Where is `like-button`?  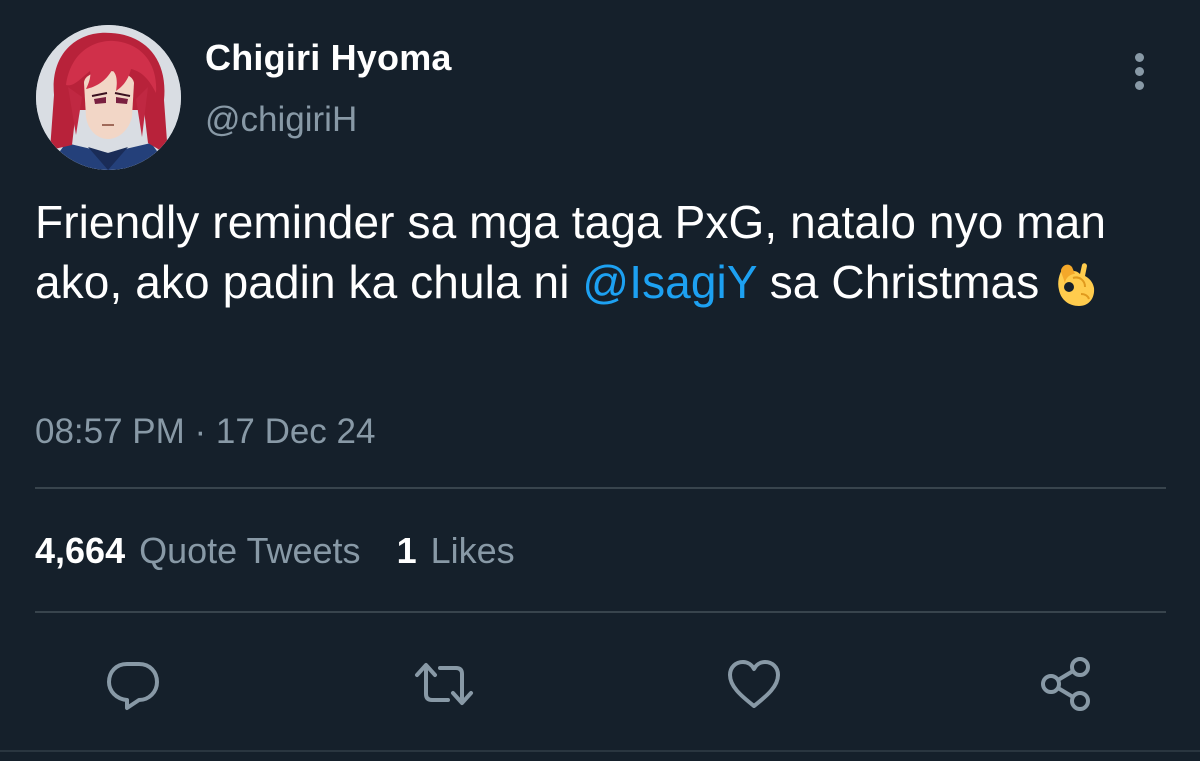 like-button is located at coordinates (754, 684).